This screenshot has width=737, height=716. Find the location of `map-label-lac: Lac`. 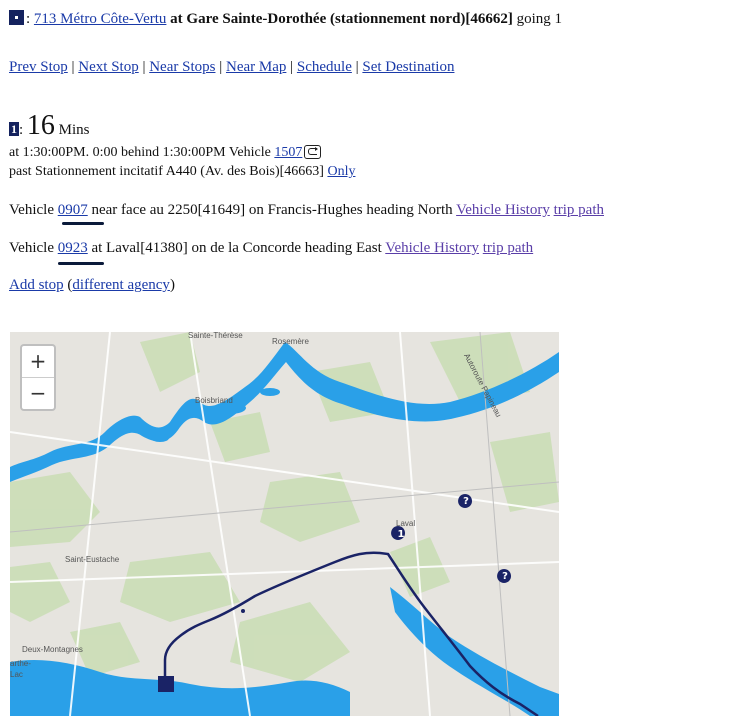

map-label-lac: Lac is located at coordinates (16, 674).